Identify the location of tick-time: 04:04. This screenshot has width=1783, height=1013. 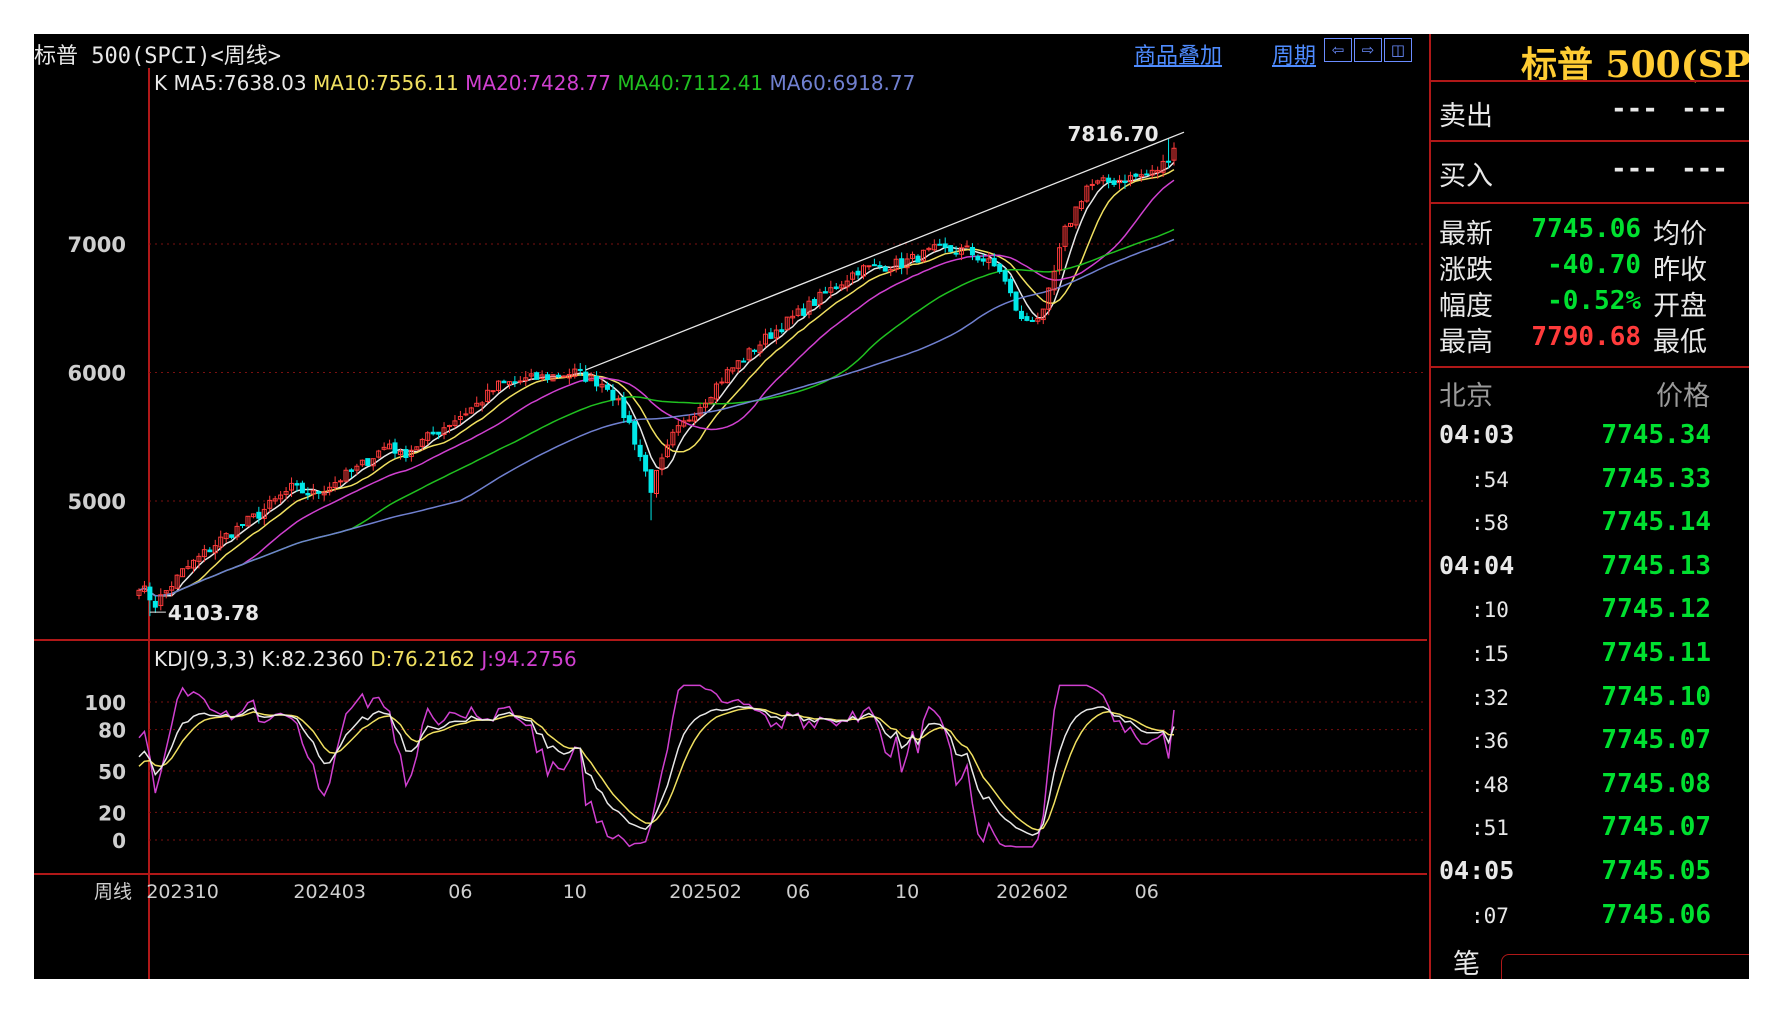
(1477, 565).